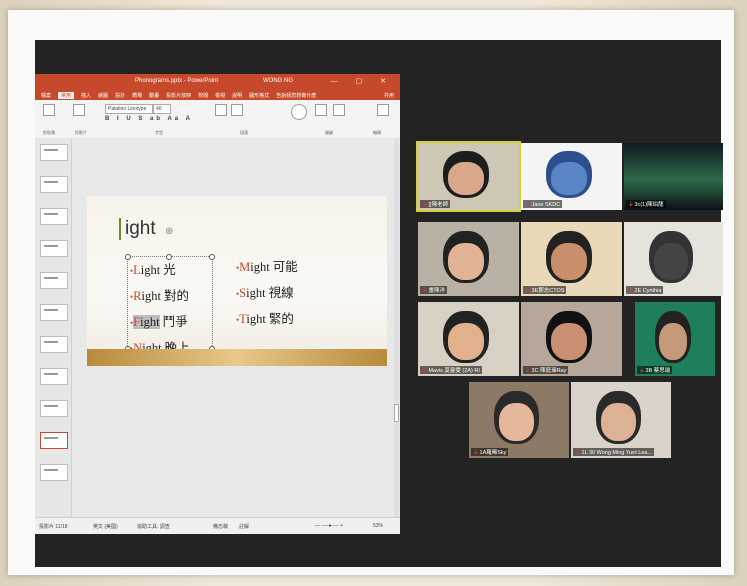 The width and height of the screenshot is (747, 586). I want to click on slide-counter: 投影片 11/18, so click(53, 527).